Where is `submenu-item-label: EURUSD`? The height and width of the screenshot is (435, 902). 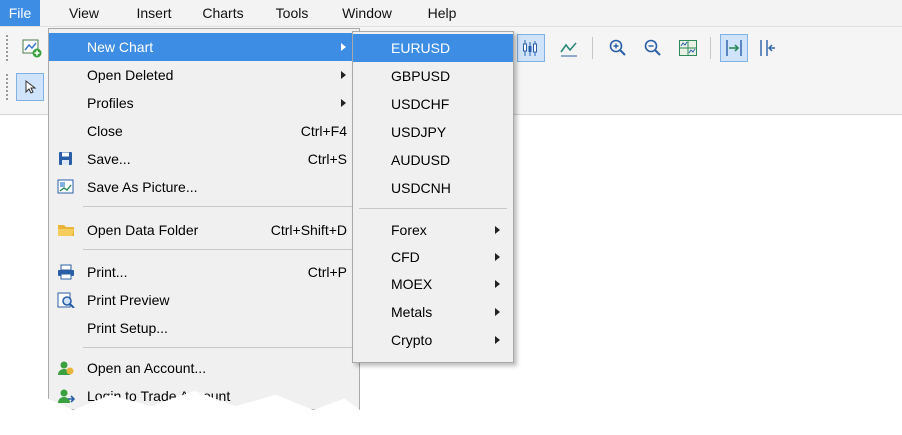
submenu-item-label: EURUSD is located at coordinates (421, 48).